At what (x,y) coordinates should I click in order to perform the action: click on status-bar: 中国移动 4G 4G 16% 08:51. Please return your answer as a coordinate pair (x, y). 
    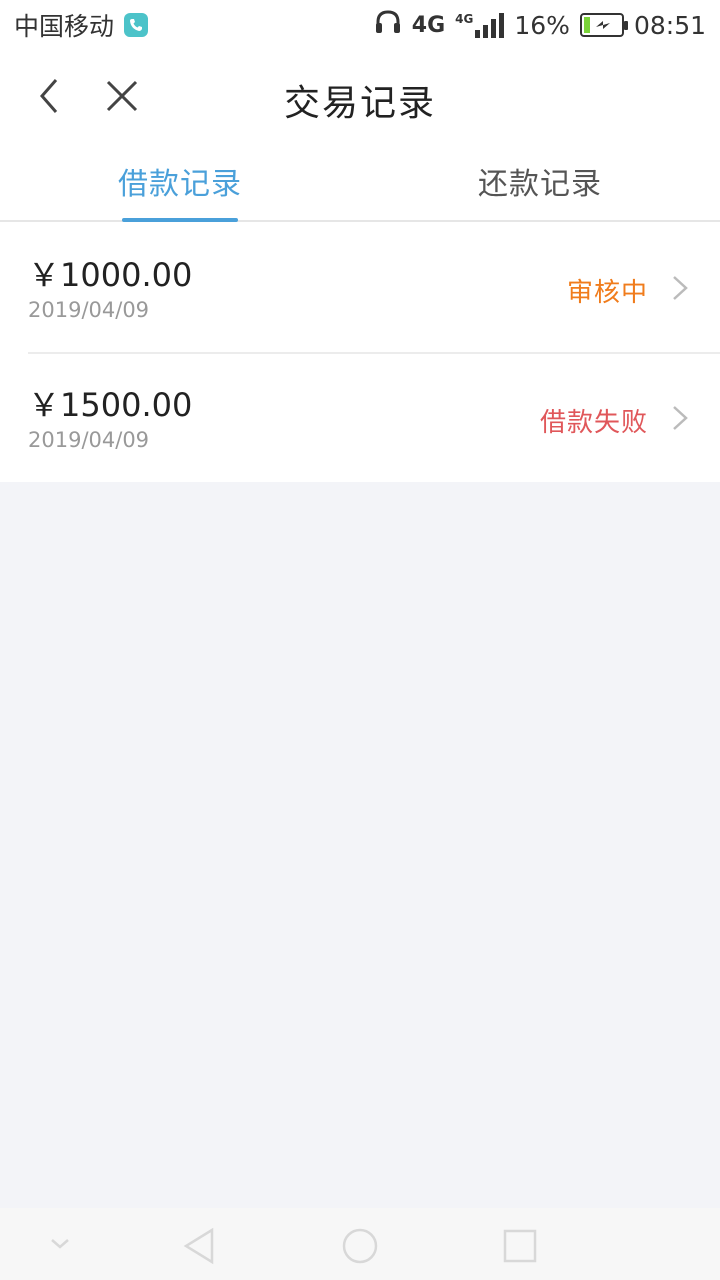
    Looking at the image, I should click on (360, 25).